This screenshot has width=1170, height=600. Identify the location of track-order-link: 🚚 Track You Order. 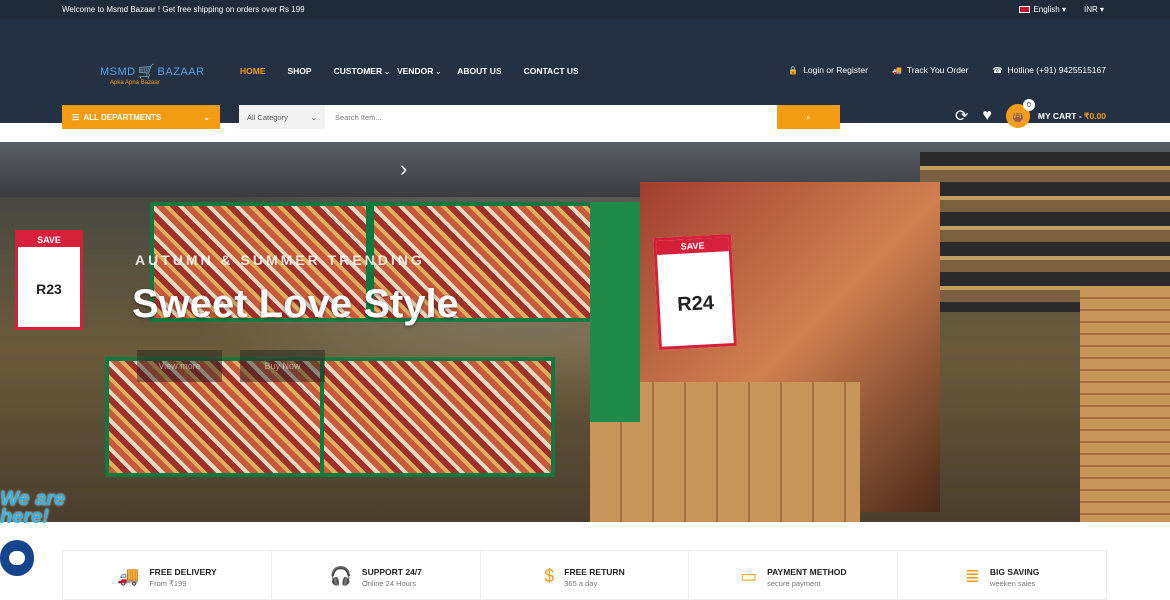
(930, 70).